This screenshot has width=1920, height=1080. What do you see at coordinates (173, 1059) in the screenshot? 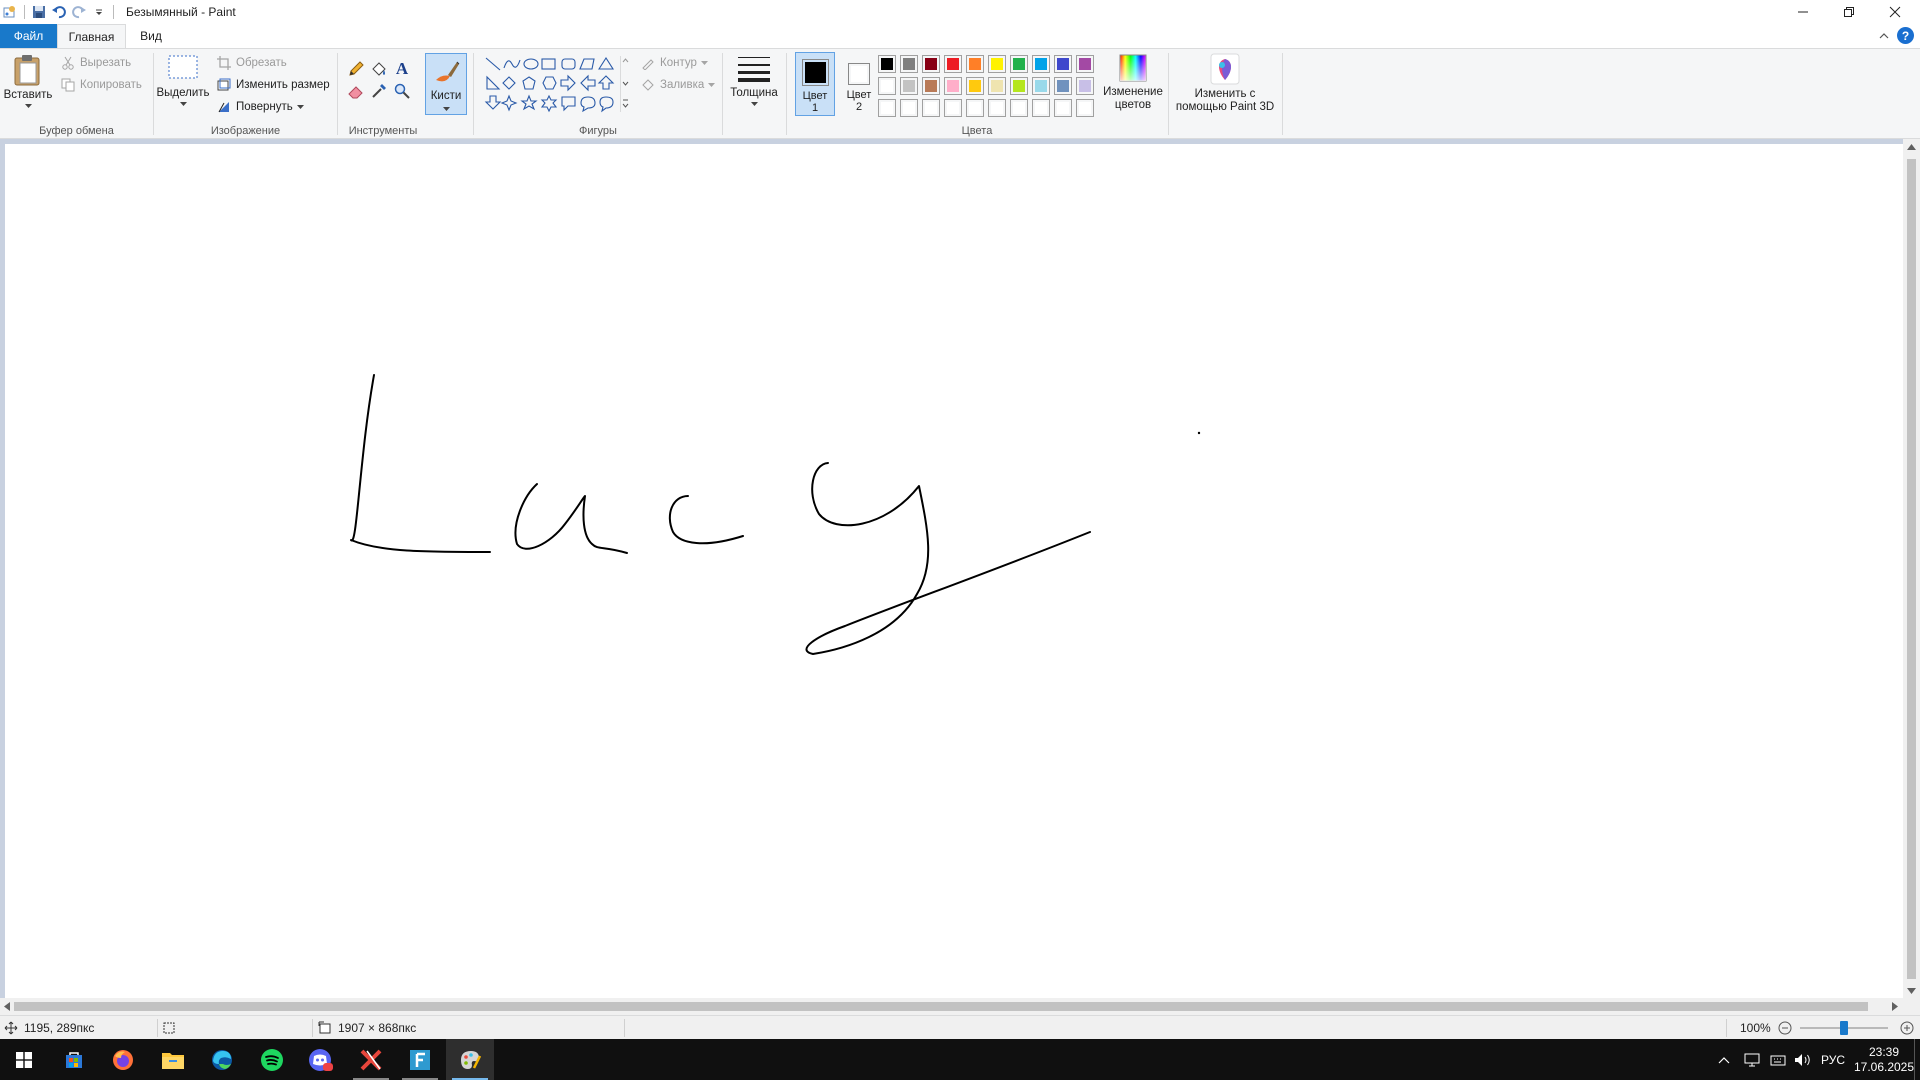
I see `file-explorer-app` at bounding box center [173, 1059].